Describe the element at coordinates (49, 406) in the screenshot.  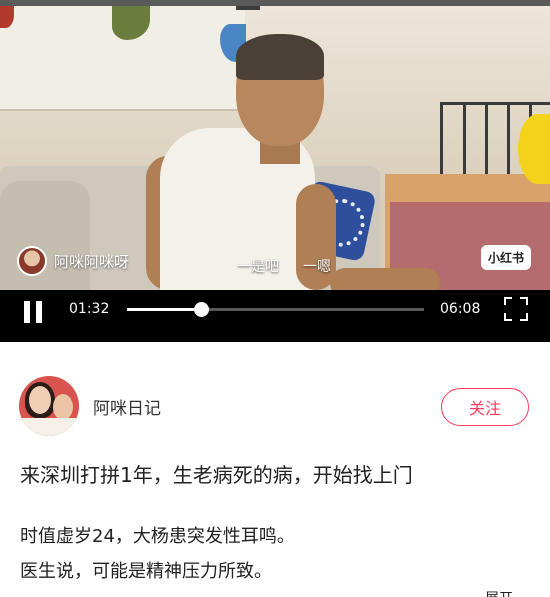
I see `author-avatar` at that location.